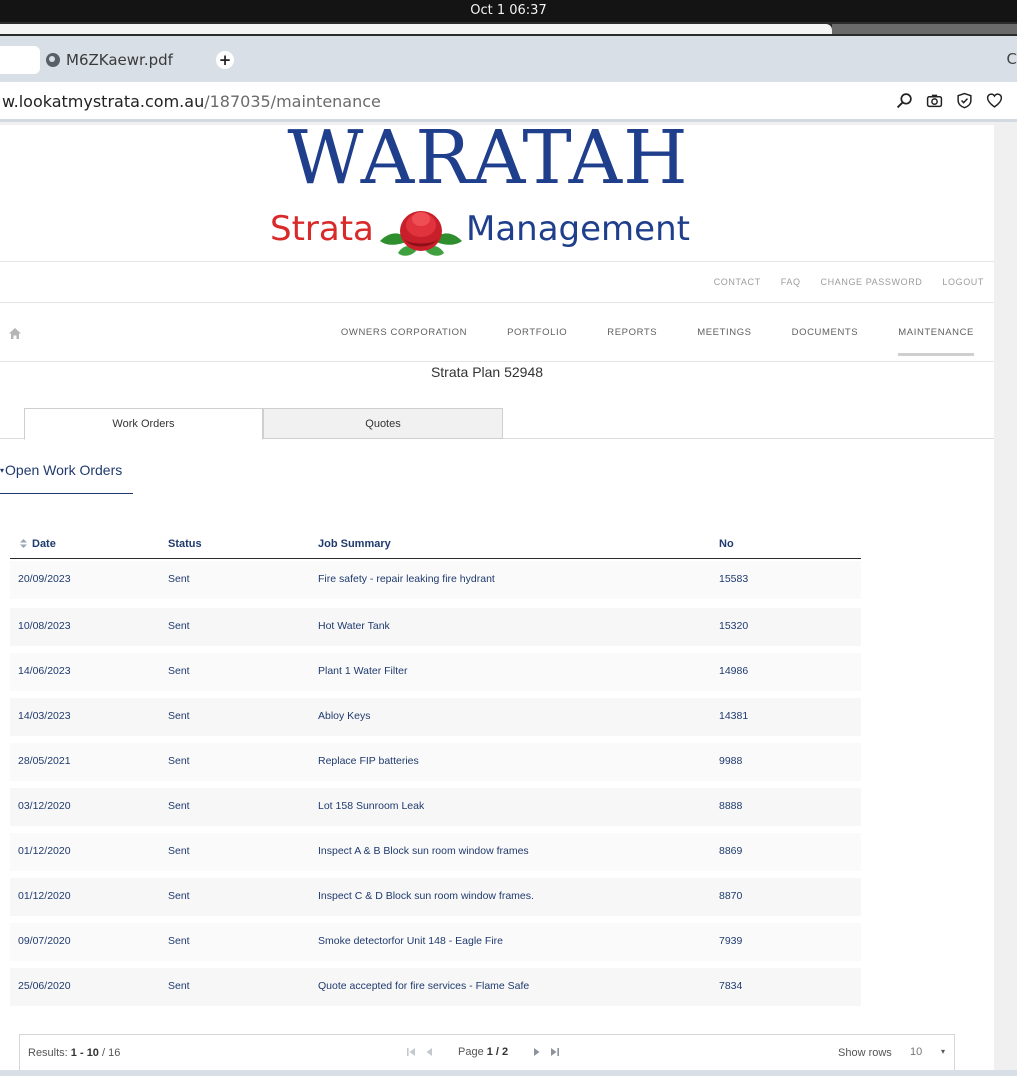 Image resolution: width=1017 pixels, height=1076 pixels. Describe the element at coordinates (344, 716) in the screenshot. I see `cell-job-summary: Abloy Keys` at that location.